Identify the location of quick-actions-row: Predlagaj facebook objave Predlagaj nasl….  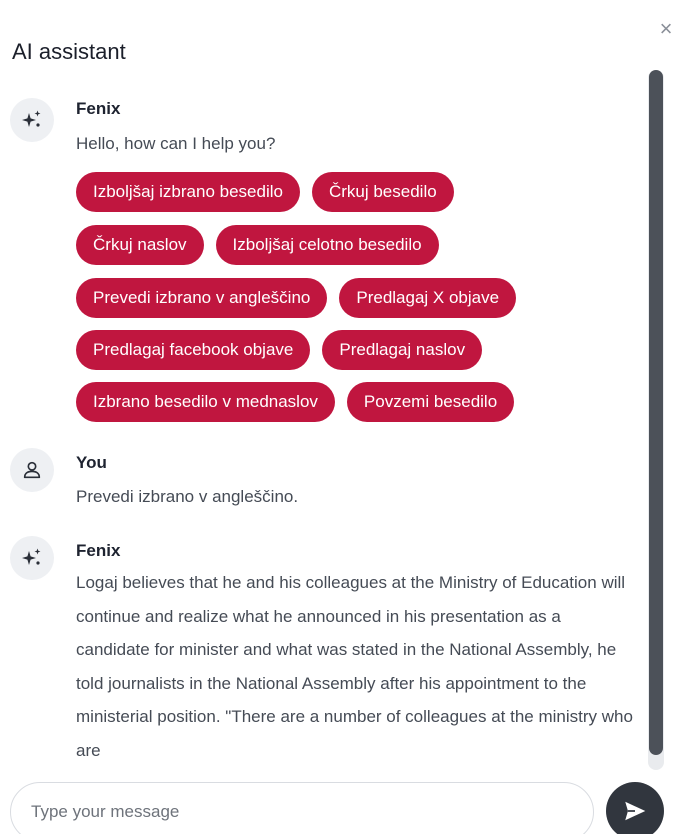
(279, 350).